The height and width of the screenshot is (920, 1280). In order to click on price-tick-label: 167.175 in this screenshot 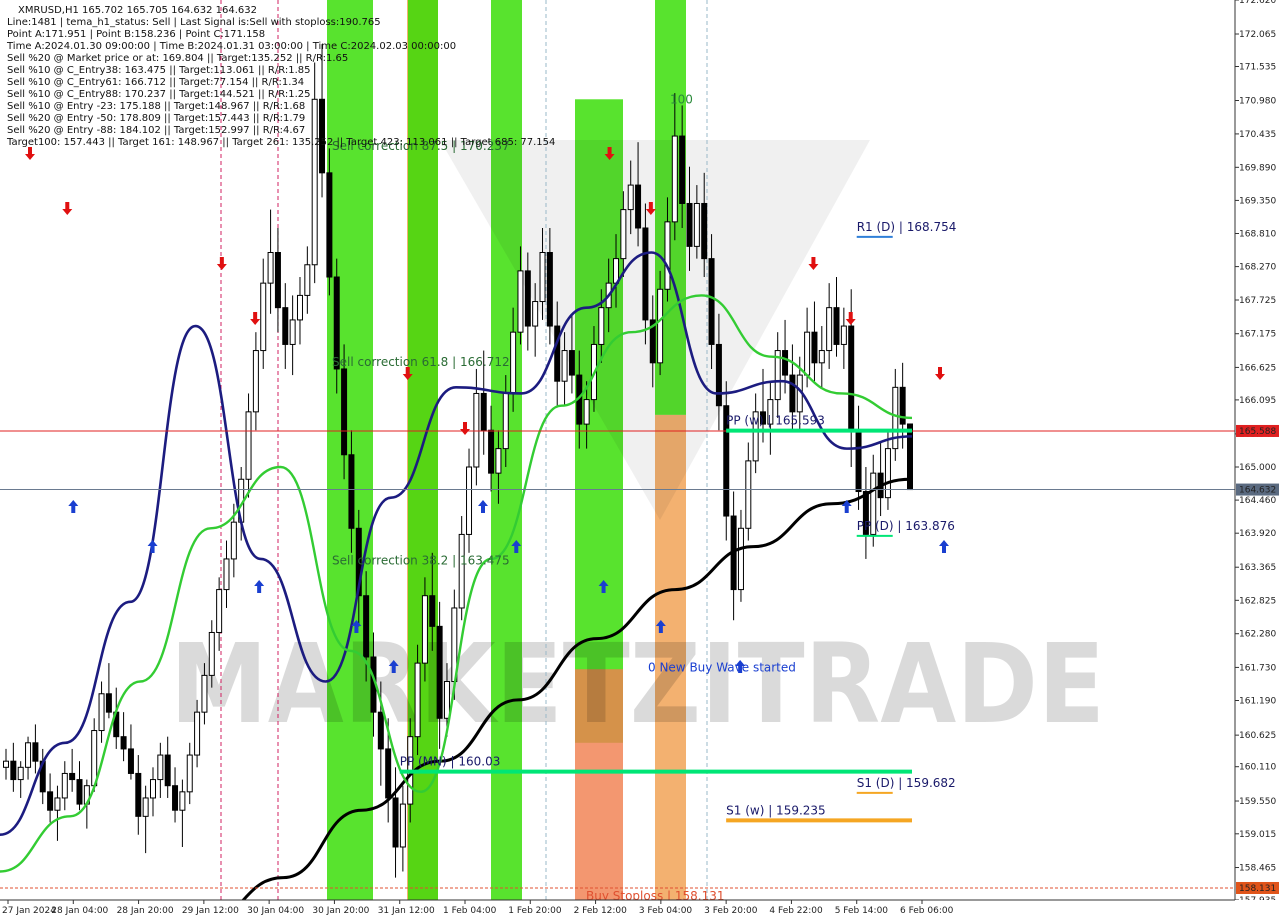, I will do `click(1257, 335)`.